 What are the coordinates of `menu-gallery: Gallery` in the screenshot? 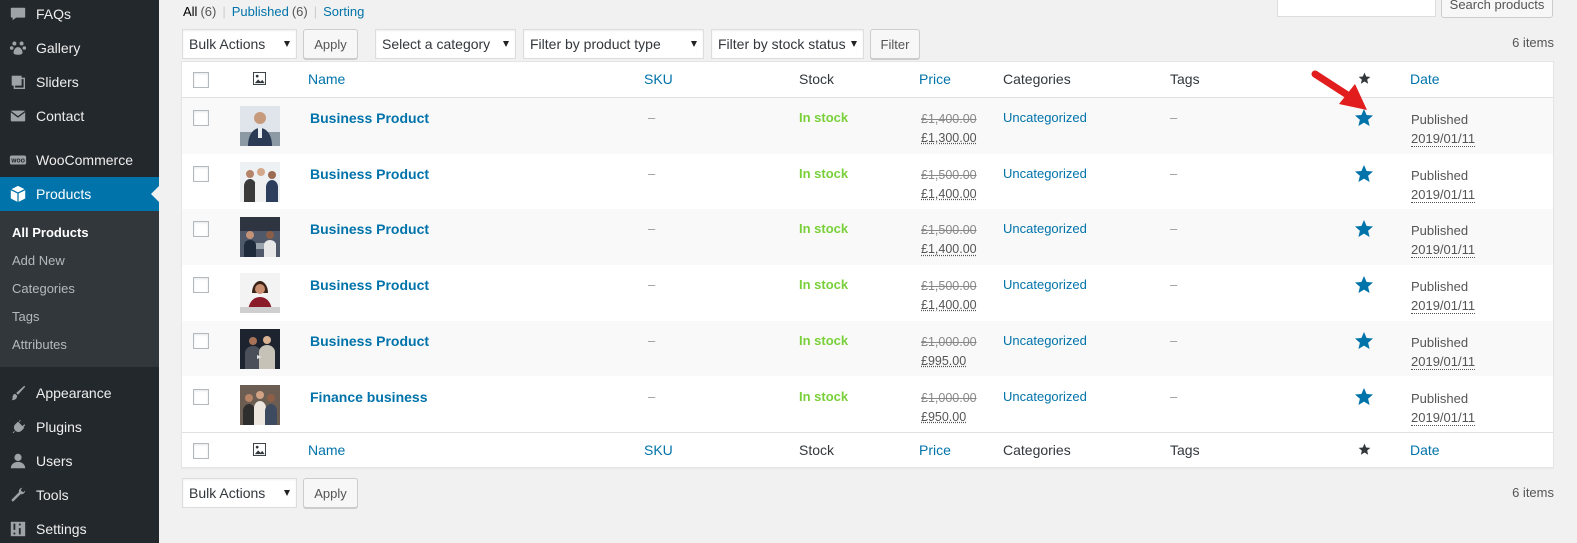 It's located at (79, 48).